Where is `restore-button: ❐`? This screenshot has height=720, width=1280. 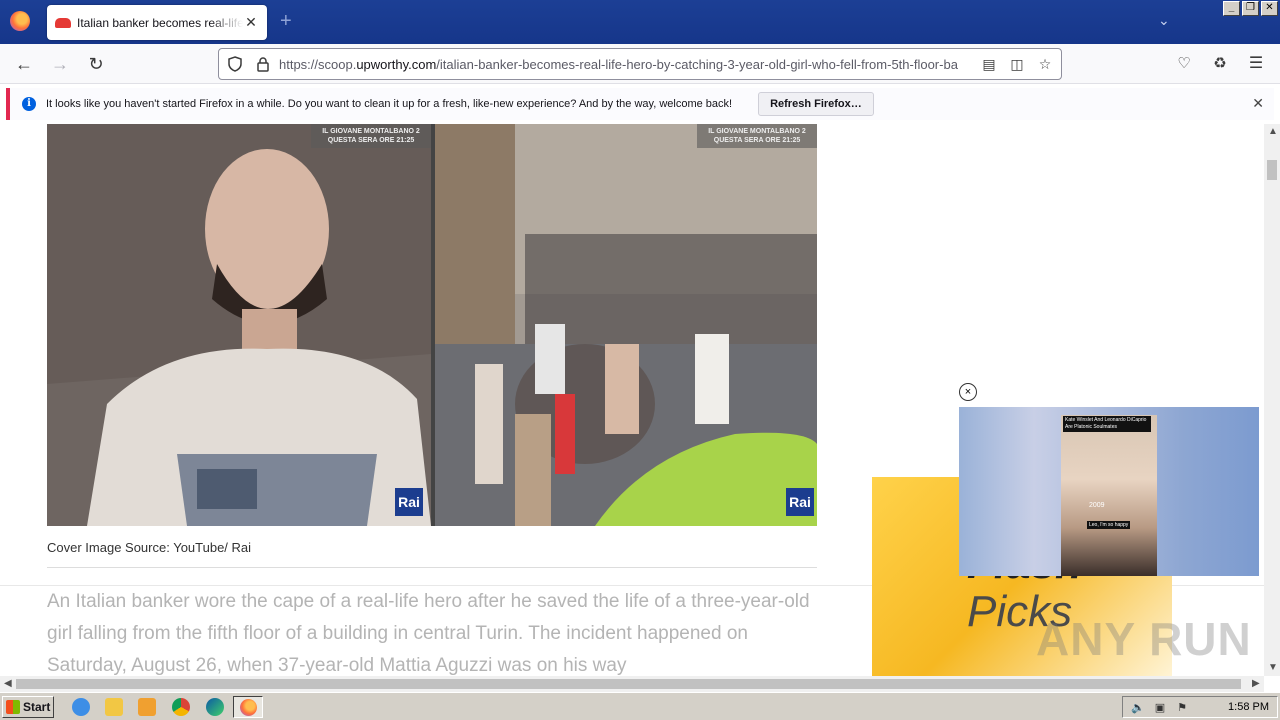
restore-button: ❐ is located at coordinates (1250, 8).